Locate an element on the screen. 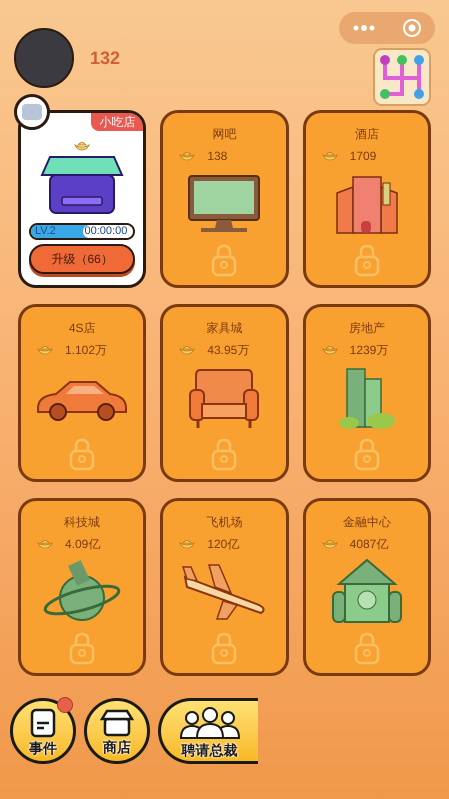 This screenshot has height=799, width=449. shop-card: 飞机场 120亿 is located at coordinates (224, 587).